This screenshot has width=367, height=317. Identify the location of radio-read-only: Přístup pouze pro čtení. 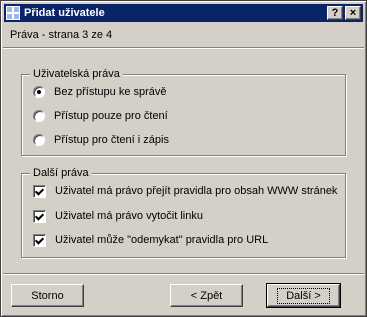
(100, 116).